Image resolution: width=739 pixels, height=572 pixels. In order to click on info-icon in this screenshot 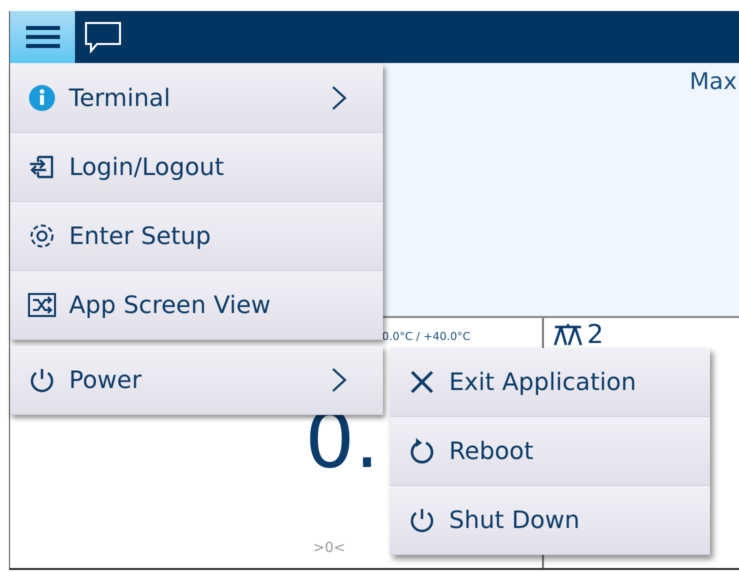, I will do `click(42, 98)`.